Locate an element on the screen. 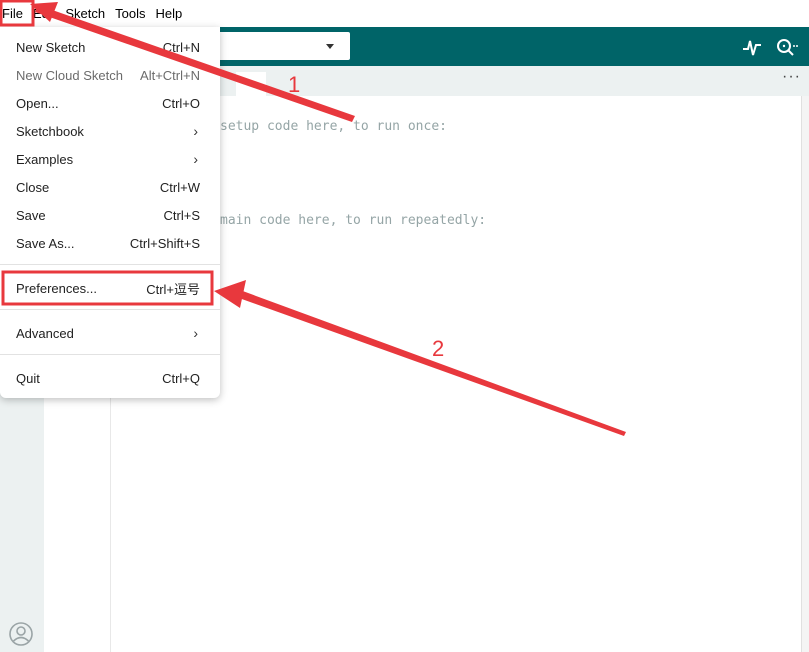 This screenshot has width=809, height=652. more-options-icon: ··· is located at coordinates (791, 77).